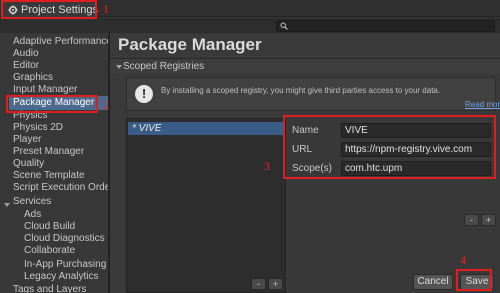  I want to click on search-input, so click(385, 26).